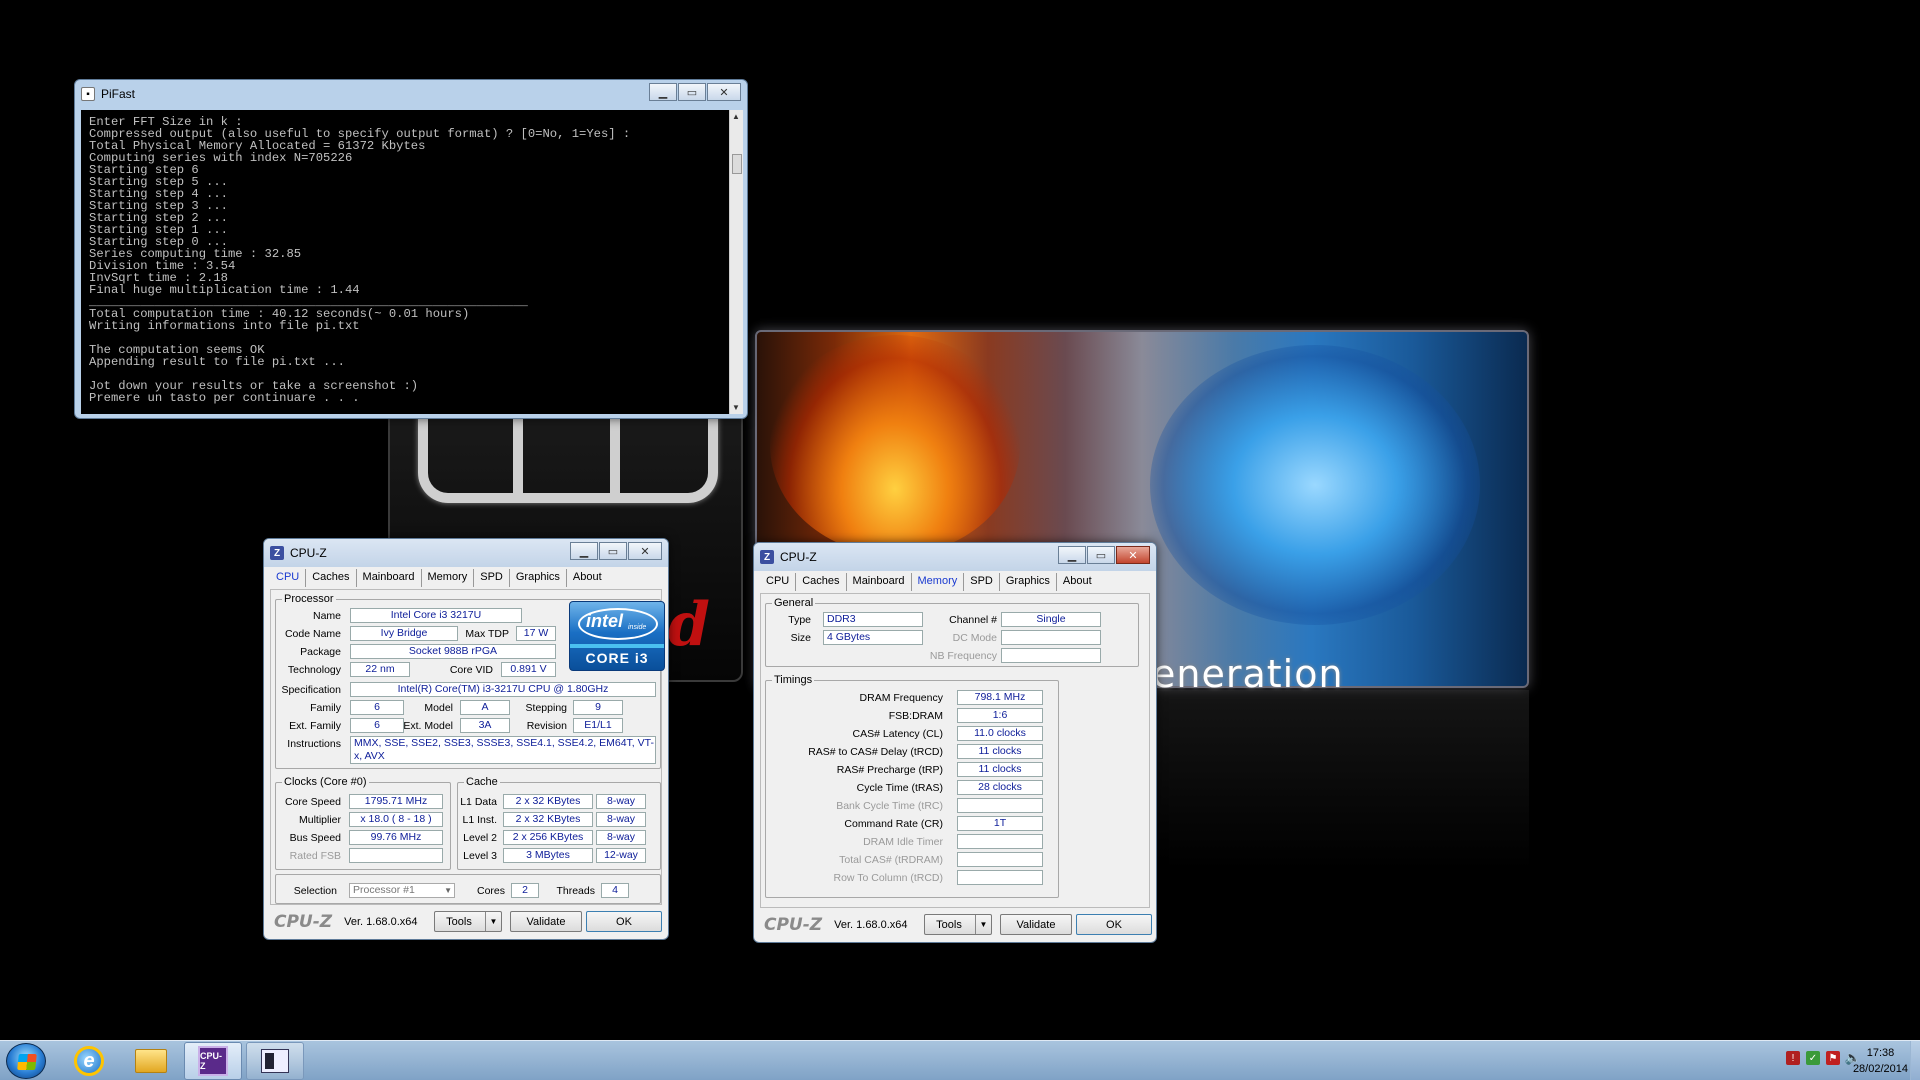 This screenshot has height=1080, width=1920. I want to click on instructions-label: Instructions, so click(314, 744).